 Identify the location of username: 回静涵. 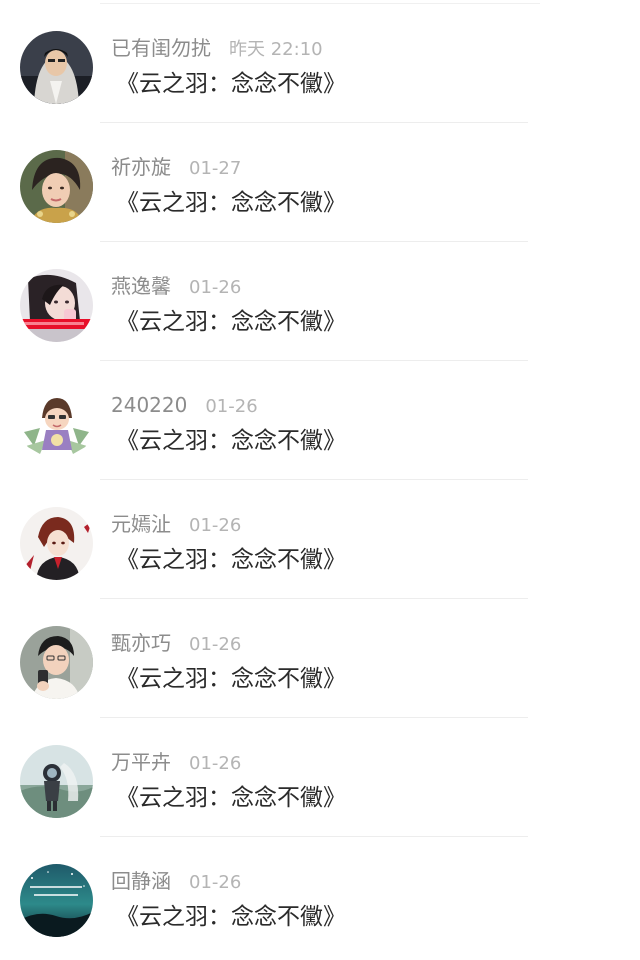
(141, 881).